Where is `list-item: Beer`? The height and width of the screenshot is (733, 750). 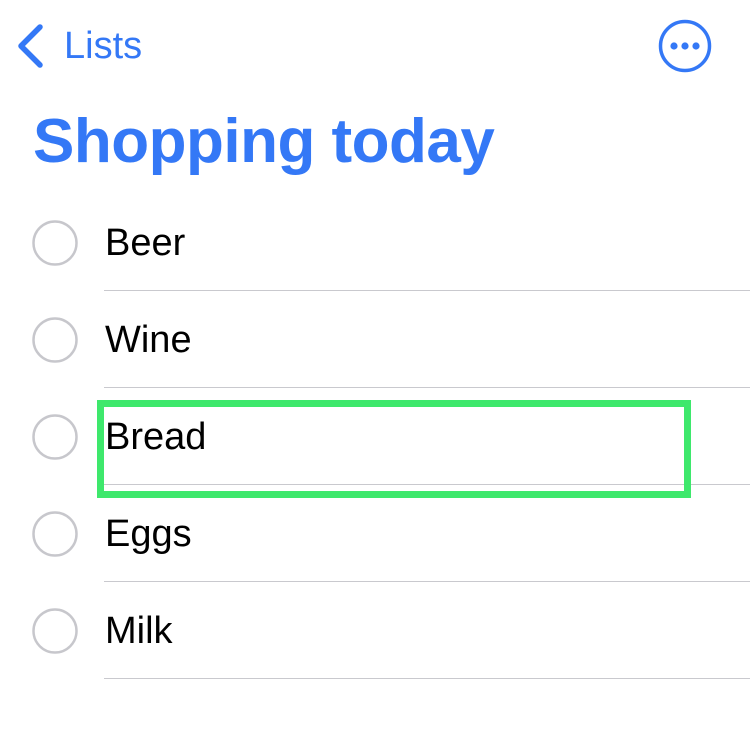 list-item: Beer is located at coordinates (375, 242).